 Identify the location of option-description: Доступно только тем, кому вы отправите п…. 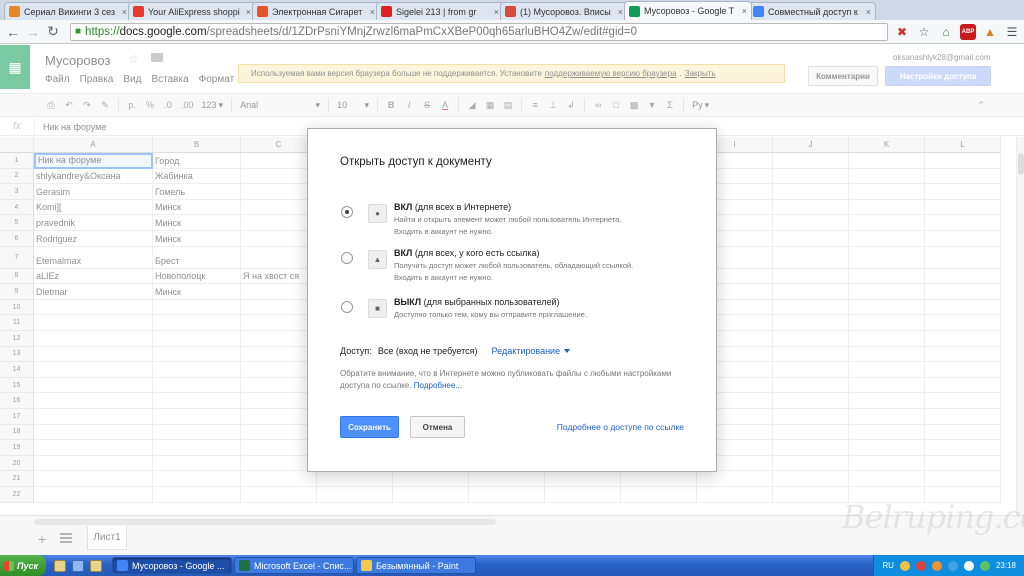
(490, 314).